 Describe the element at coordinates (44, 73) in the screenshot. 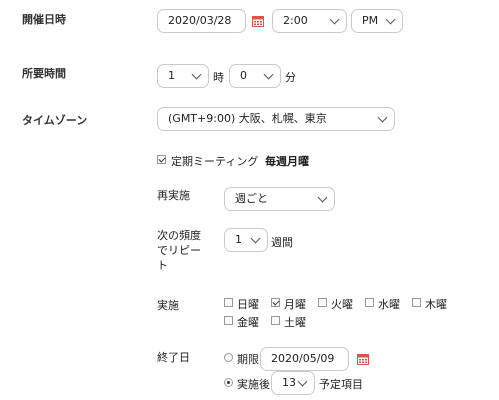

I see `duration-label: 所要時間` at that location.